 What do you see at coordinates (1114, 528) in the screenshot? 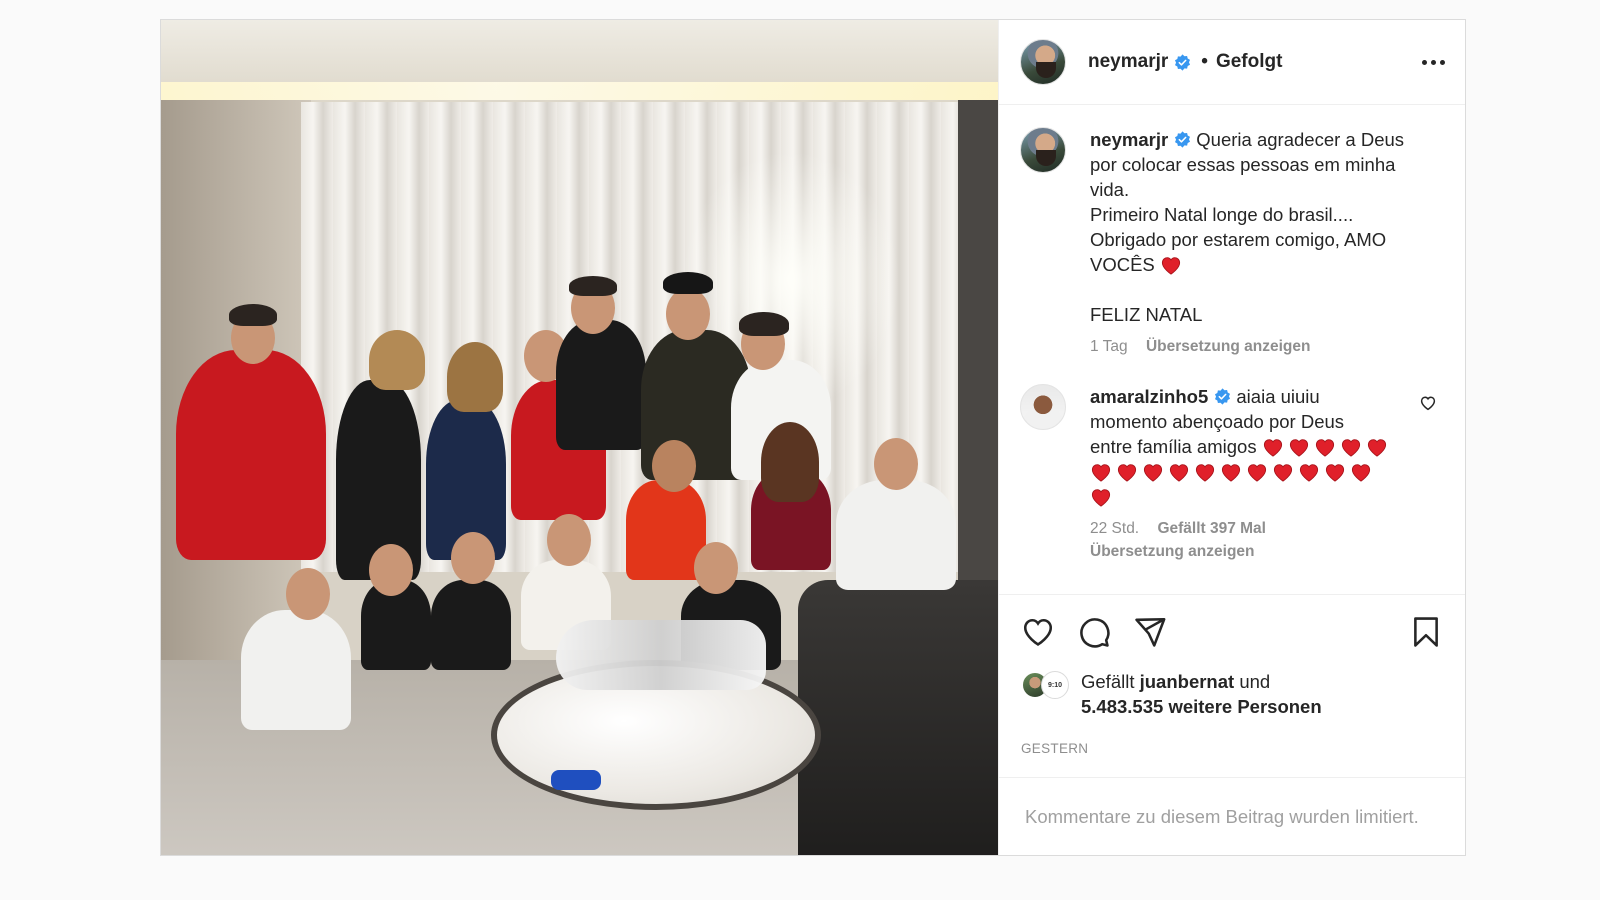
I see `comment-time: 22 Std.` at bounding box center [1114, 528].